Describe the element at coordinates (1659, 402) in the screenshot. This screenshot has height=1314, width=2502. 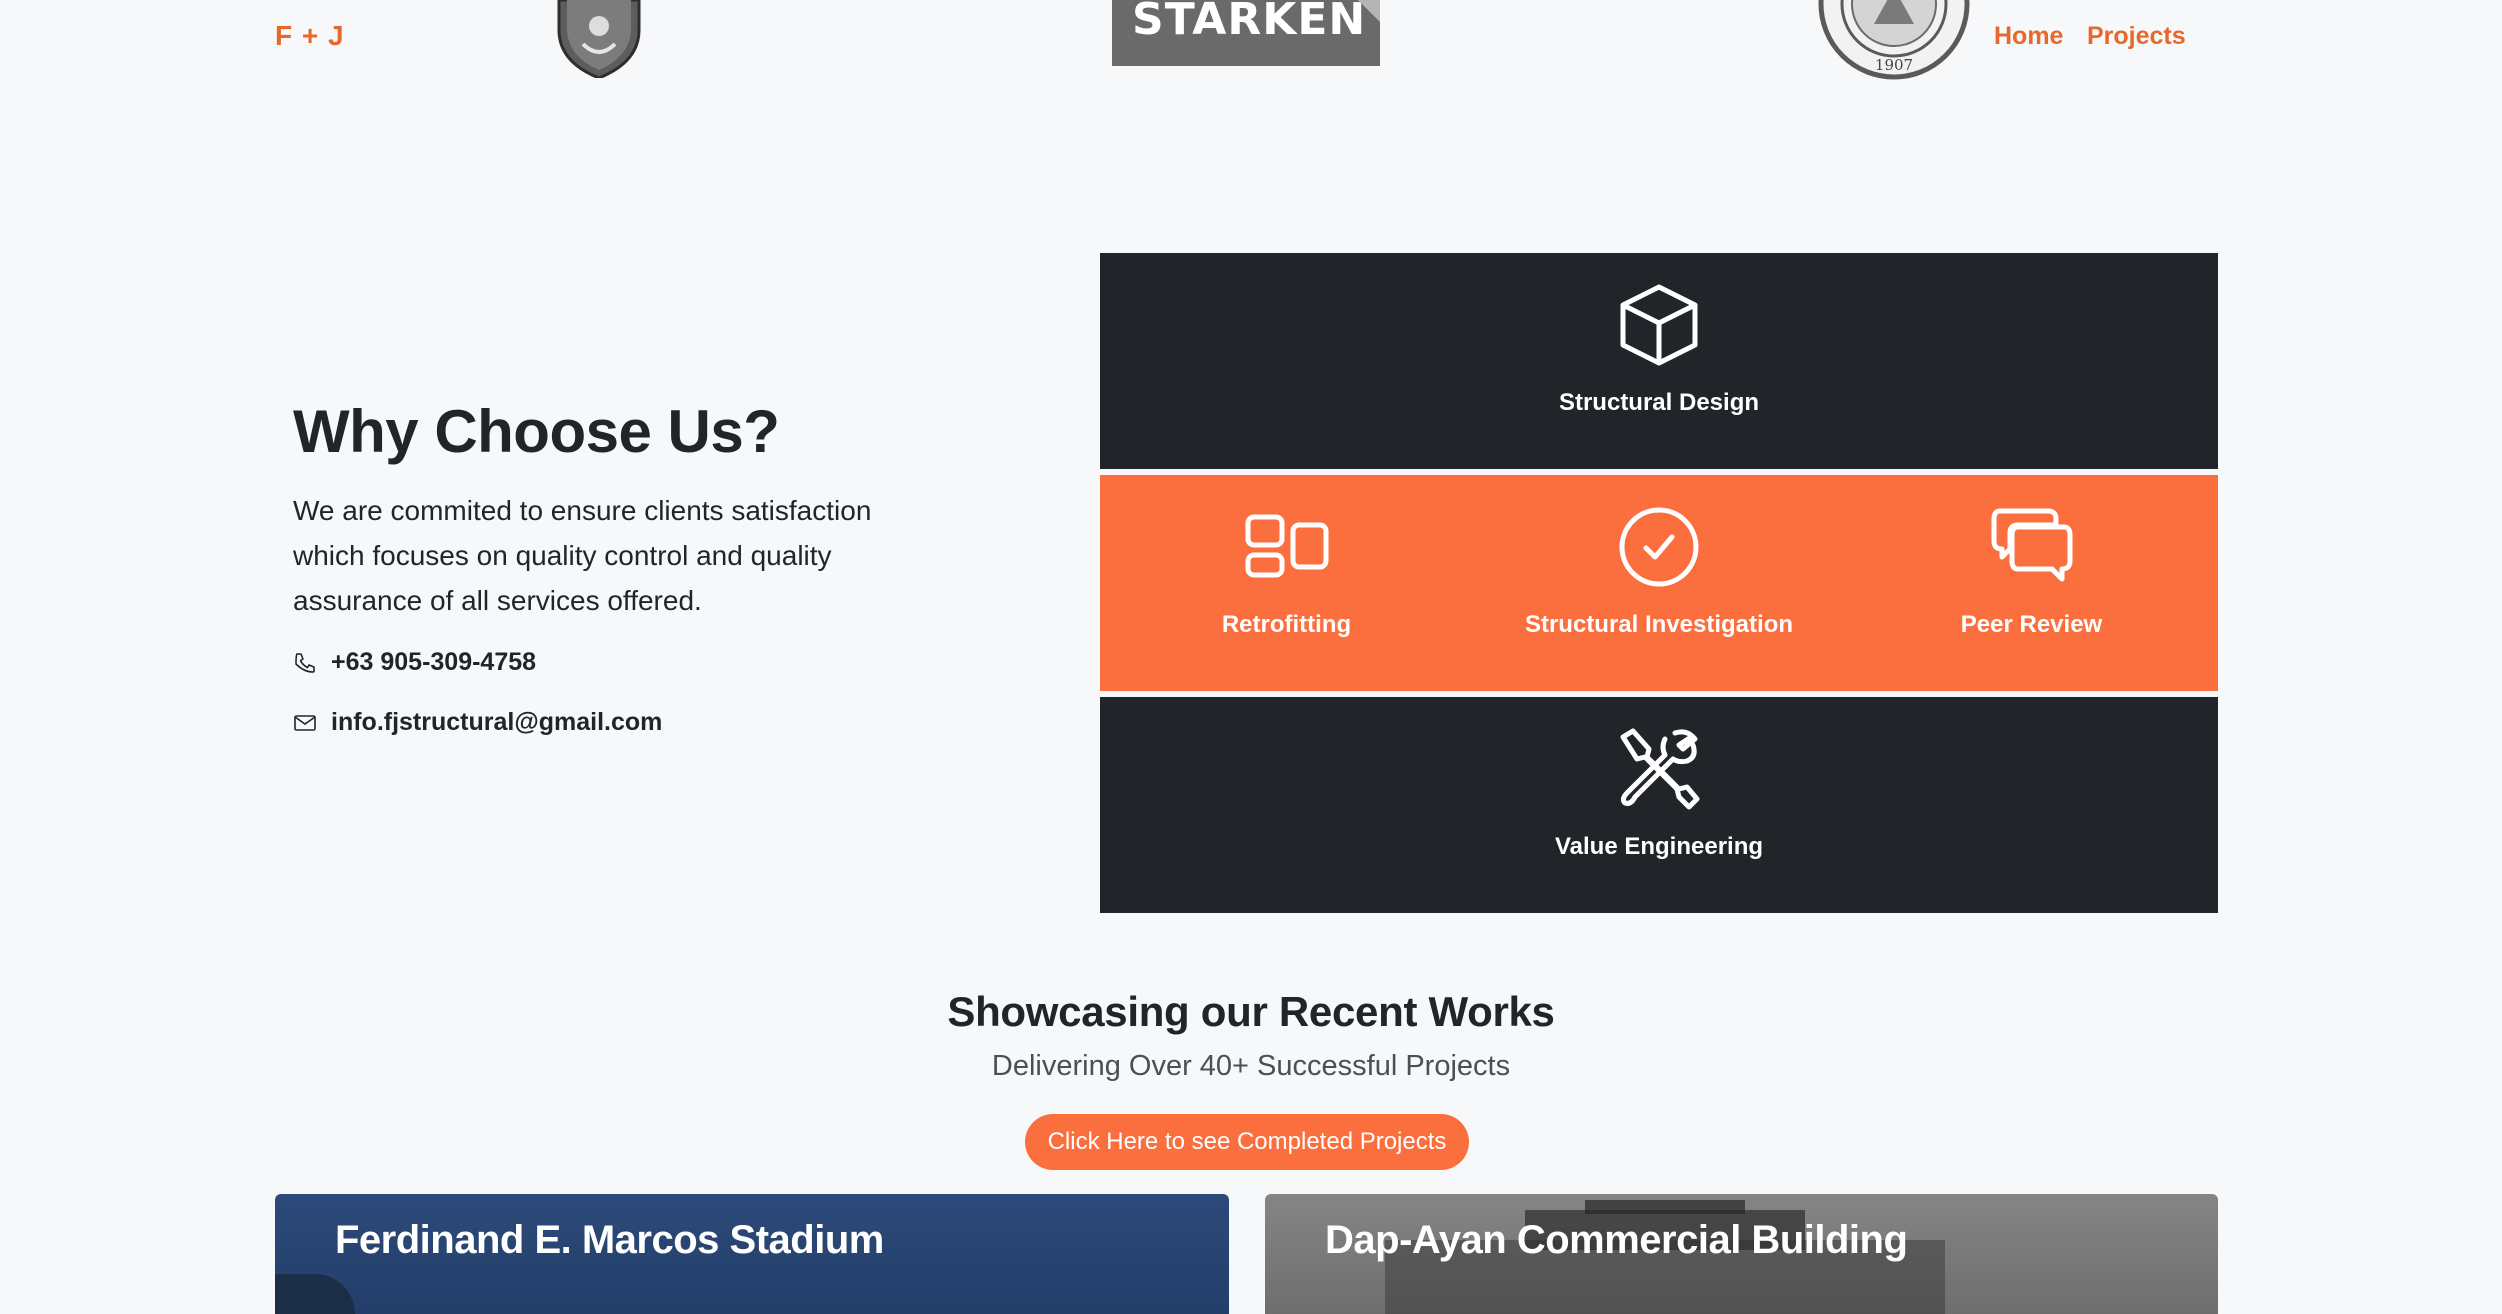
I see `service-structural-design-label: Structural Design` at that location.